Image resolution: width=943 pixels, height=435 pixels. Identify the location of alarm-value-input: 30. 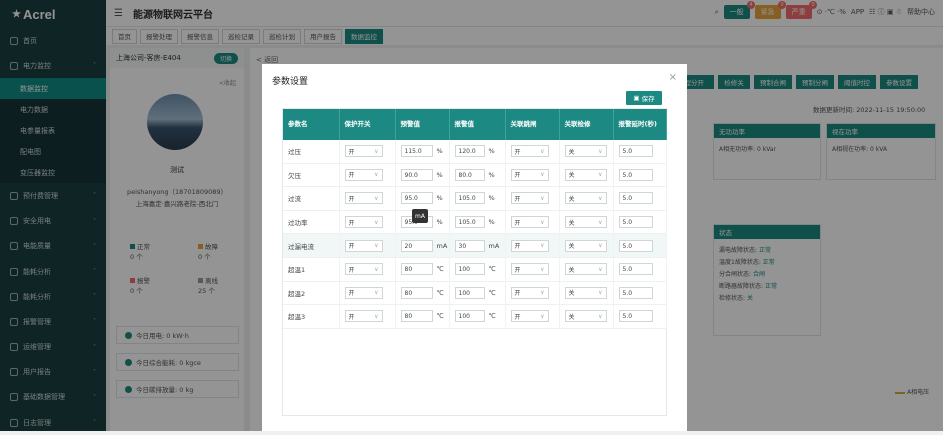
(469, 245).